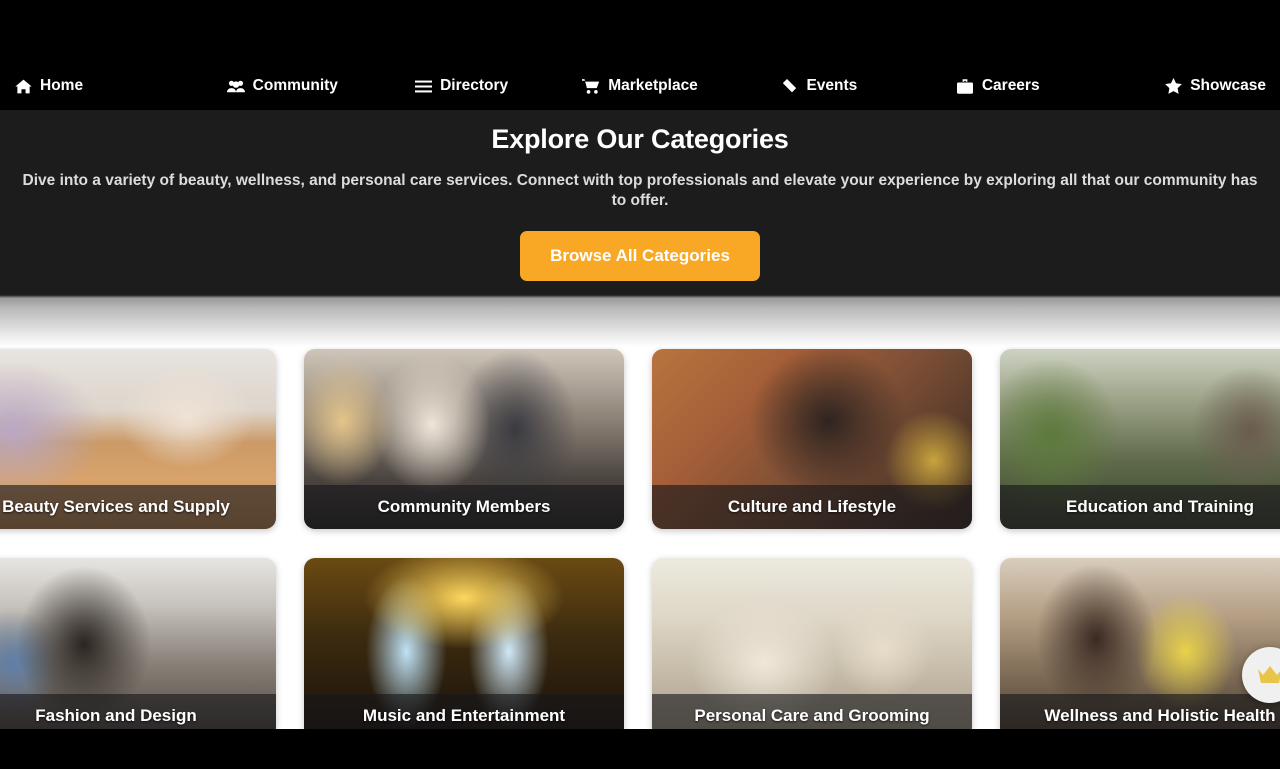 The image size is (1280, 769). I want to click on crown-icon, so click(1268, 675).